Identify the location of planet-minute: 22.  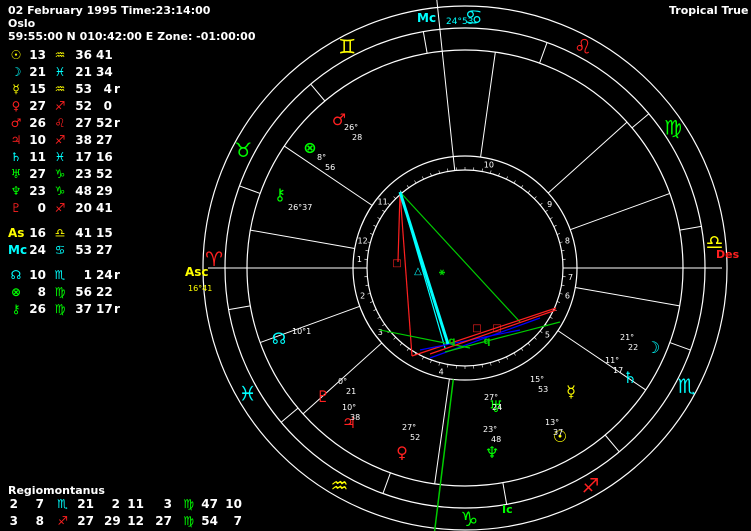
(633, 347).